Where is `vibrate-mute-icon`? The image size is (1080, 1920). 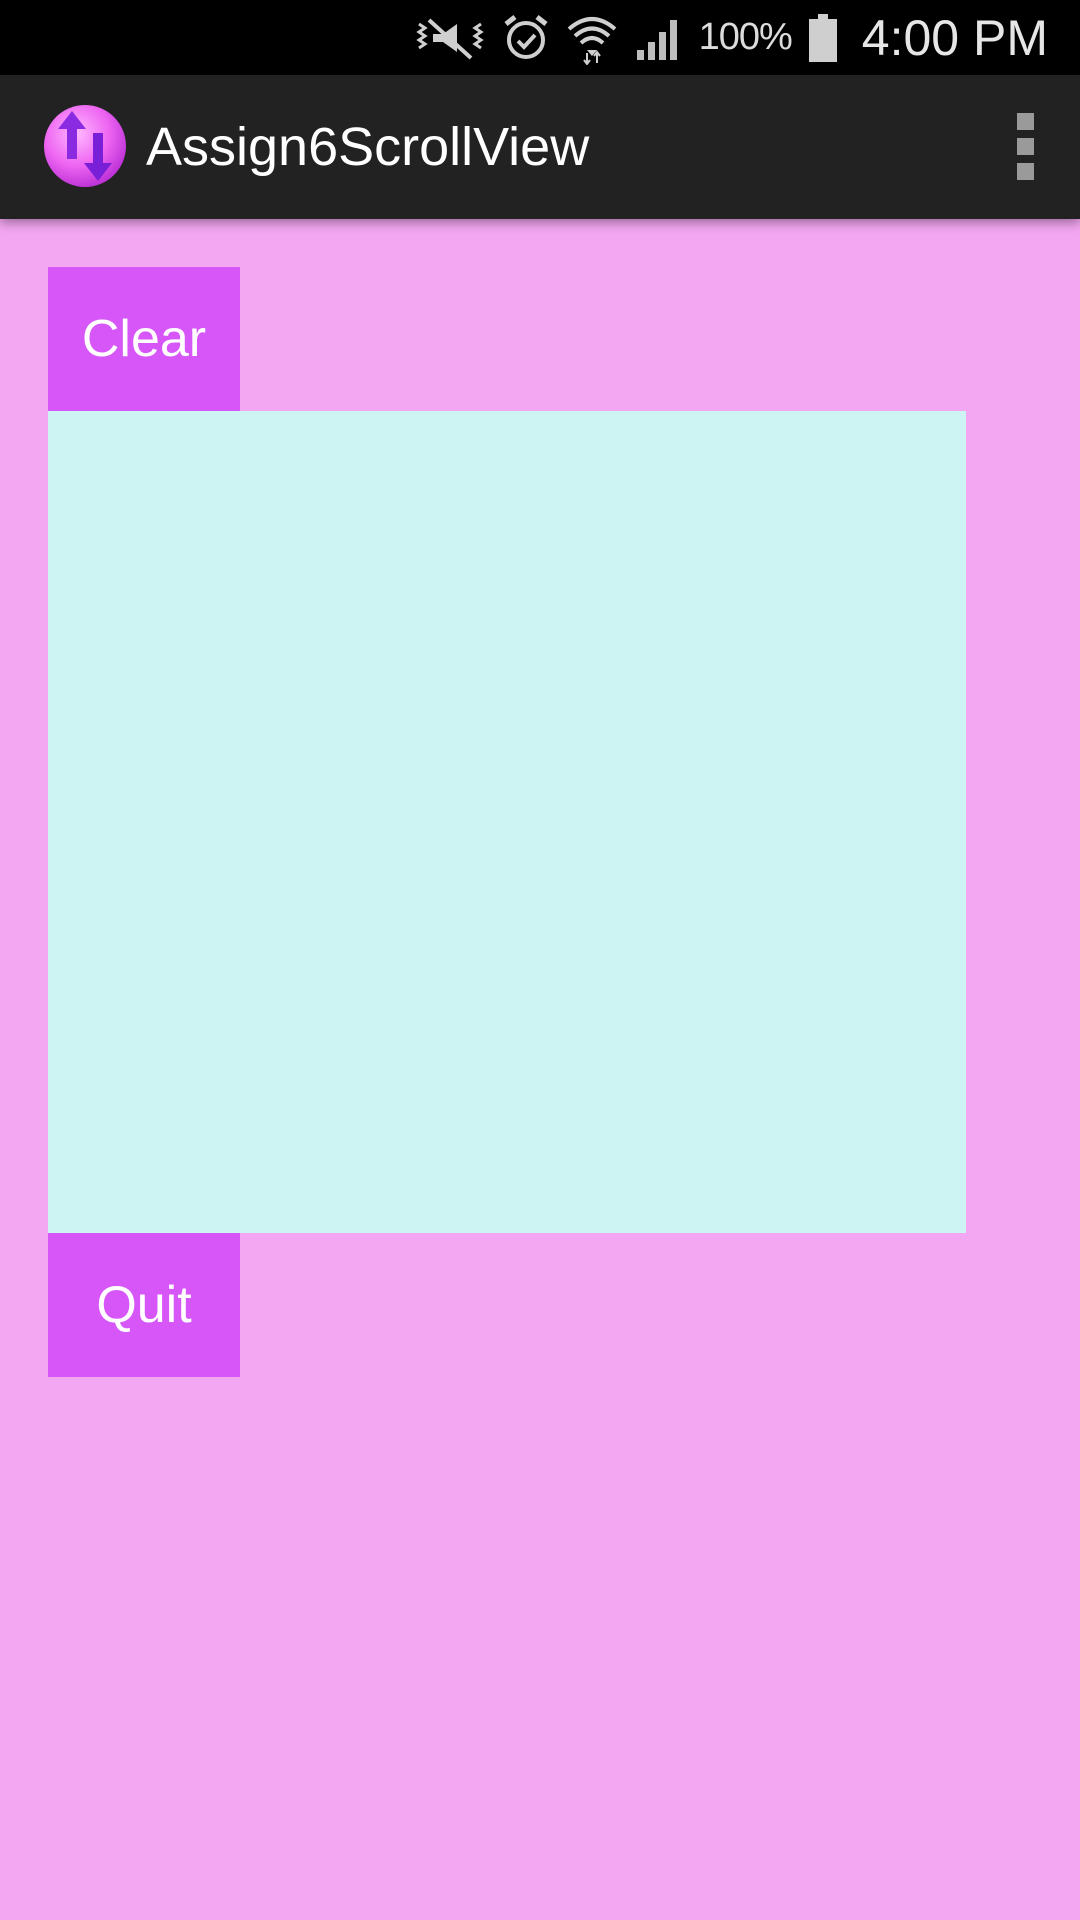 vibrate-mute-icon is located at coordinates (450, 38).